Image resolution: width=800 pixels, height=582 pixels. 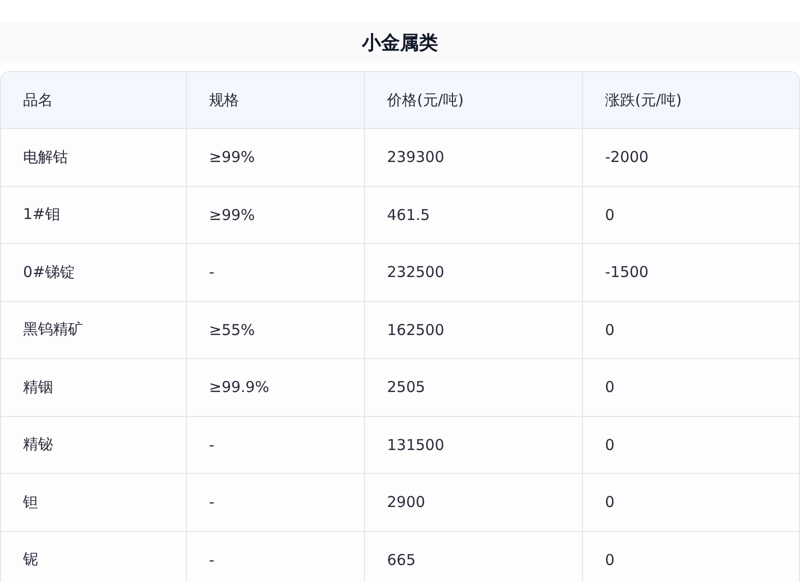 I want to click on table-cell: ≥99.9%, so click(x=275, y=387).